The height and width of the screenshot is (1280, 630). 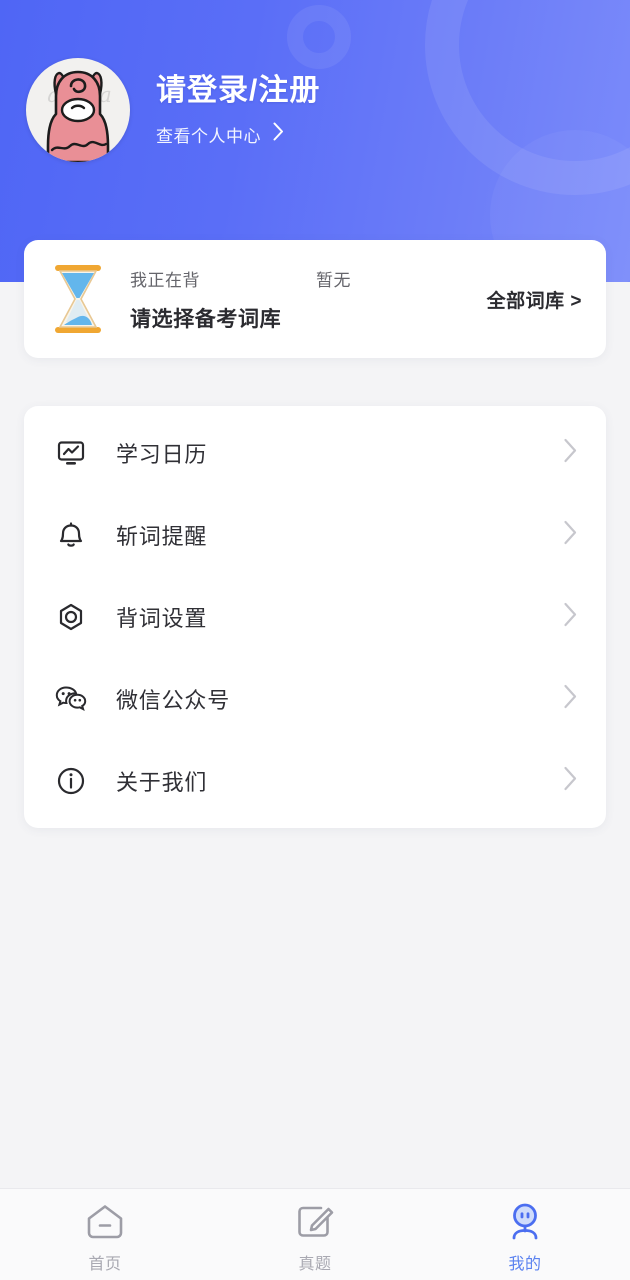 I want to click on tab-home: 首页, so click(x=105, y=1234).